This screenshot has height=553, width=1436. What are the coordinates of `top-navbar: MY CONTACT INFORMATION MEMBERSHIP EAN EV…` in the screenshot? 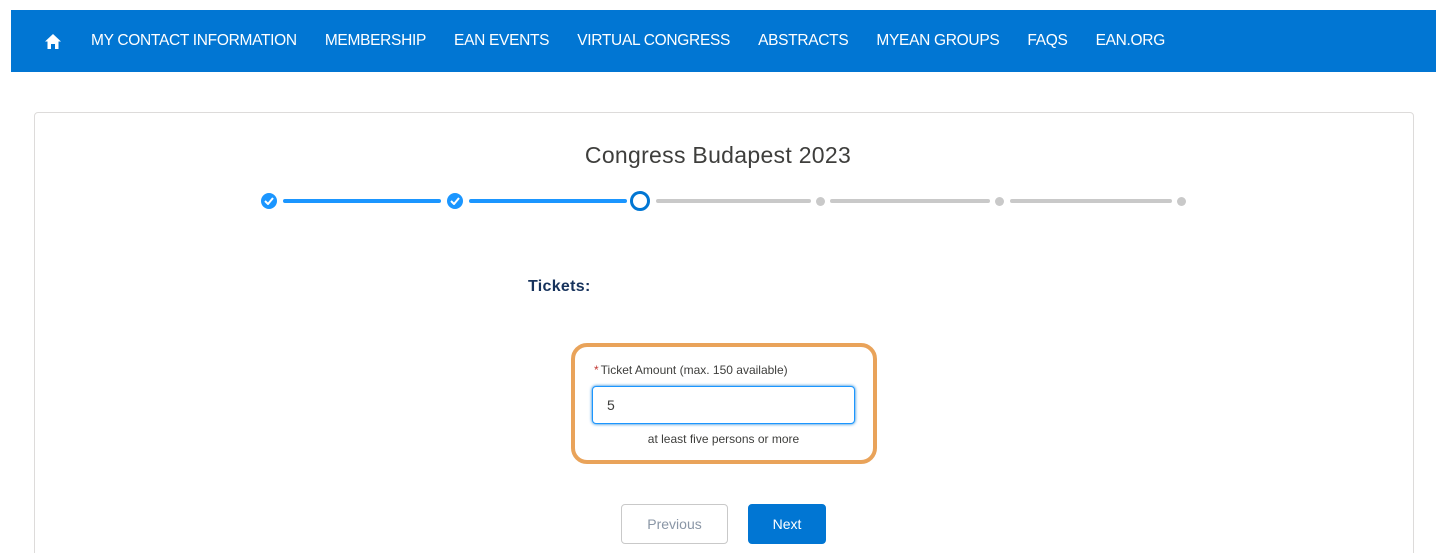 It's located at (723, 41).